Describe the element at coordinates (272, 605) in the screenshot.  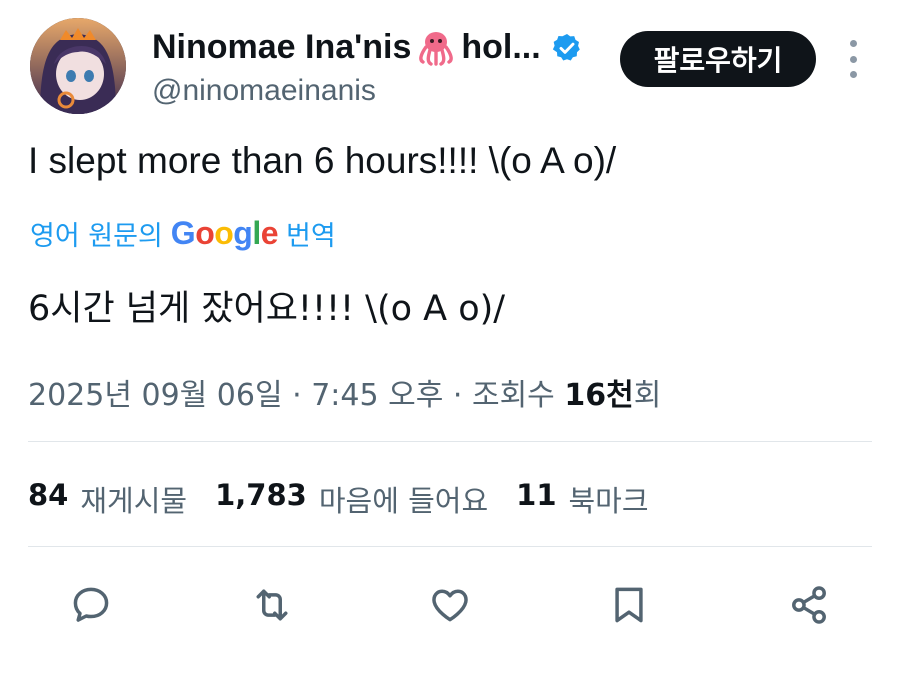
I see `repost-icon` at that location.